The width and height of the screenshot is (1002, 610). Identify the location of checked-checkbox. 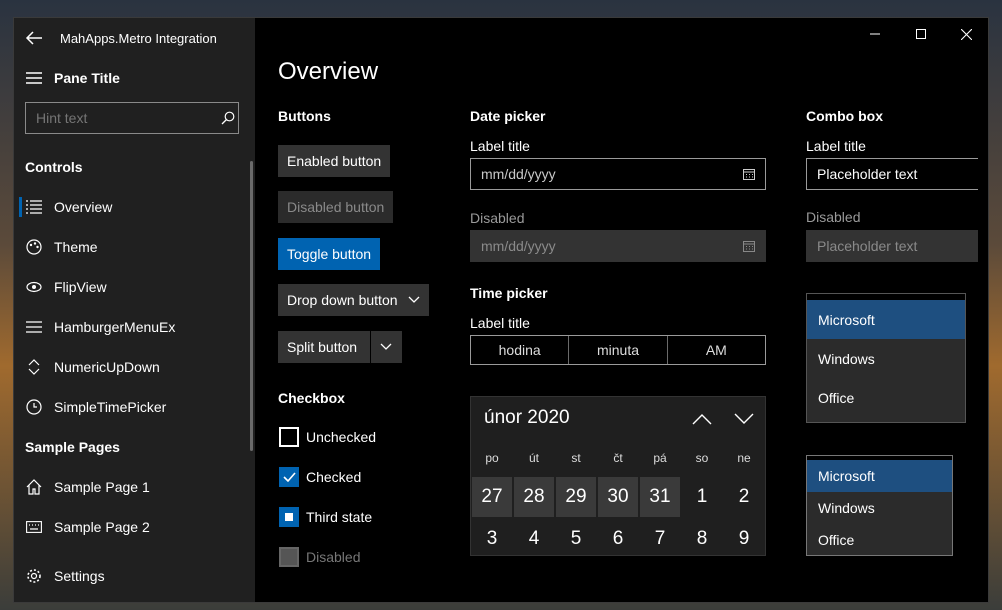
(289, 477).